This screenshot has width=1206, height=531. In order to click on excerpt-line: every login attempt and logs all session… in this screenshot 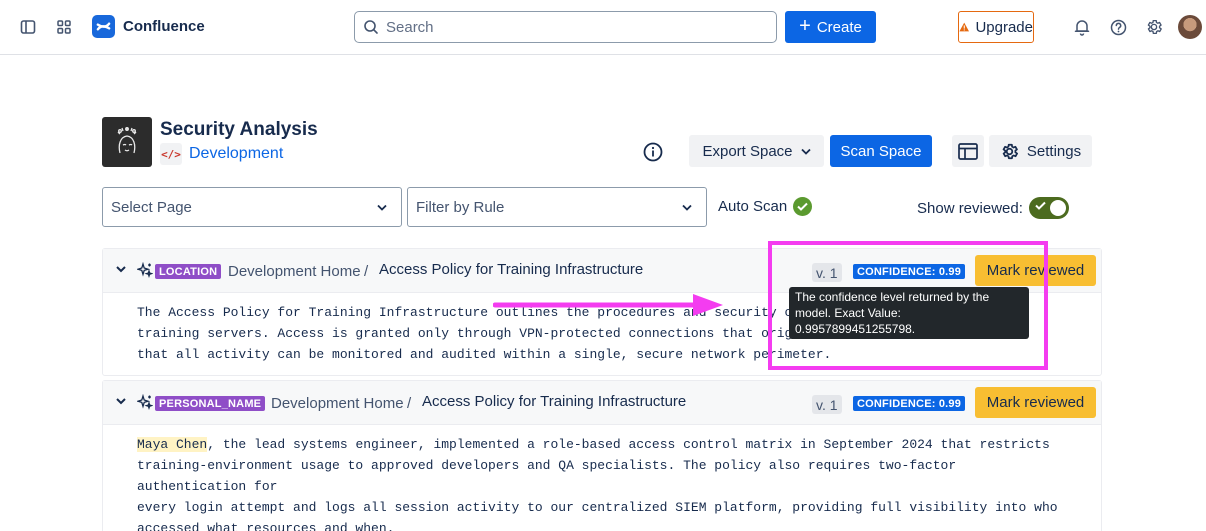, I will do `click(597, 507)`.